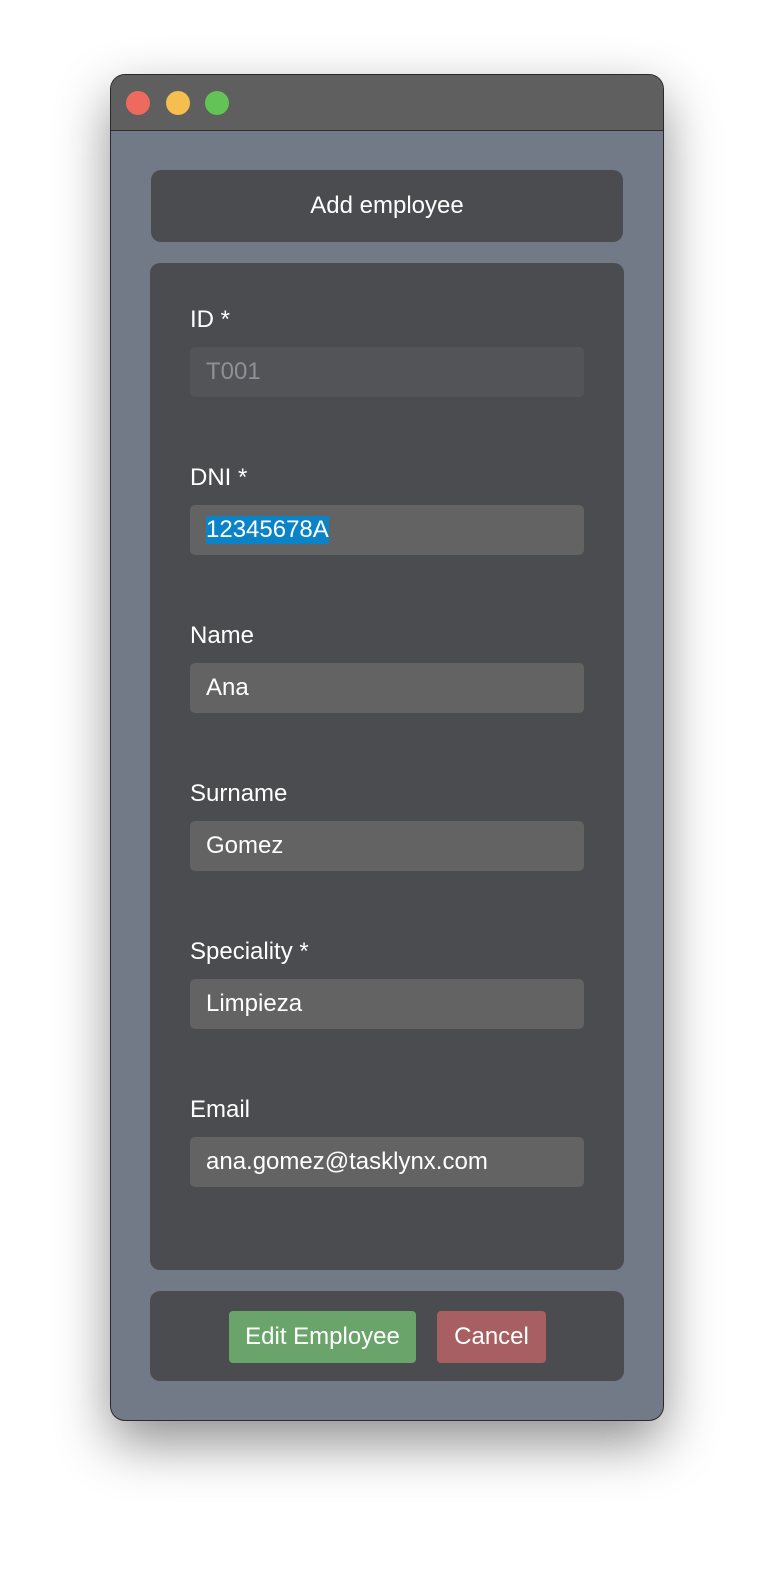 Image resolution: width=784 pixels, height=1586 pixels. What do you see at coordinates (387, 372) in the screenshot?
I see `id-input: T001` at bounding box center [387, 372].